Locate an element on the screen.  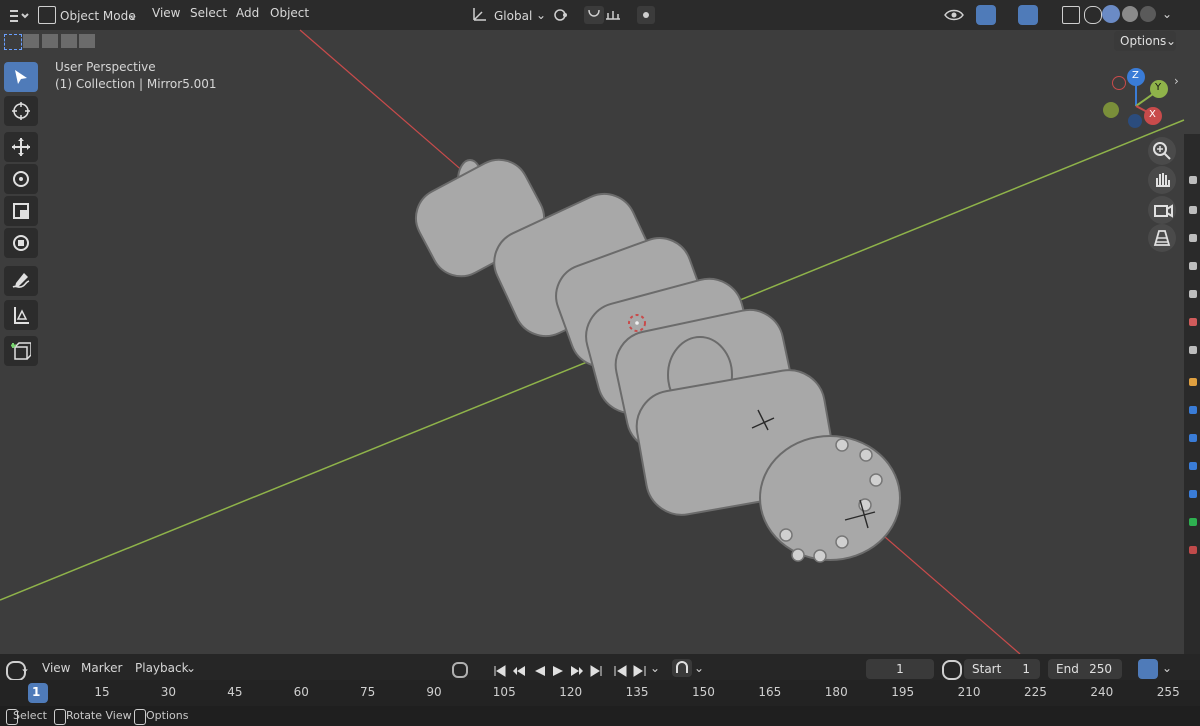
play-icon is located at coordinates (558, 669).